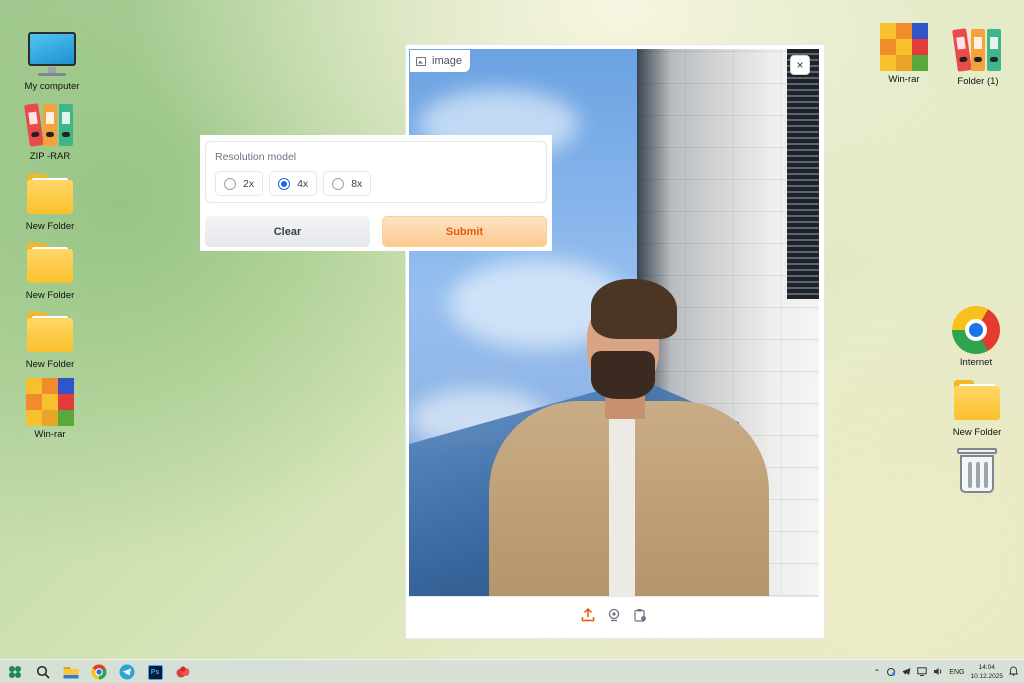 The image size is (1024, 683). Describe the element at coordinates (588, 615) in the screenshot. I see `upload-icon` at that location.